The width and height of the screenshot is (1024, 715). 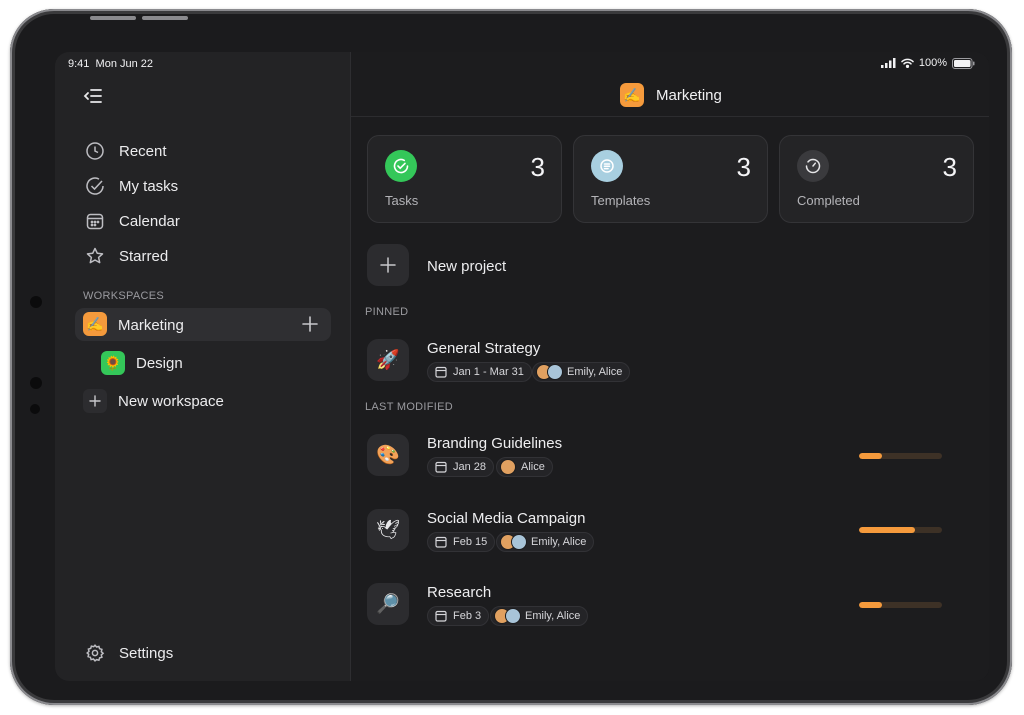 I want to click on clock-icon, so click(x=95, y=151).